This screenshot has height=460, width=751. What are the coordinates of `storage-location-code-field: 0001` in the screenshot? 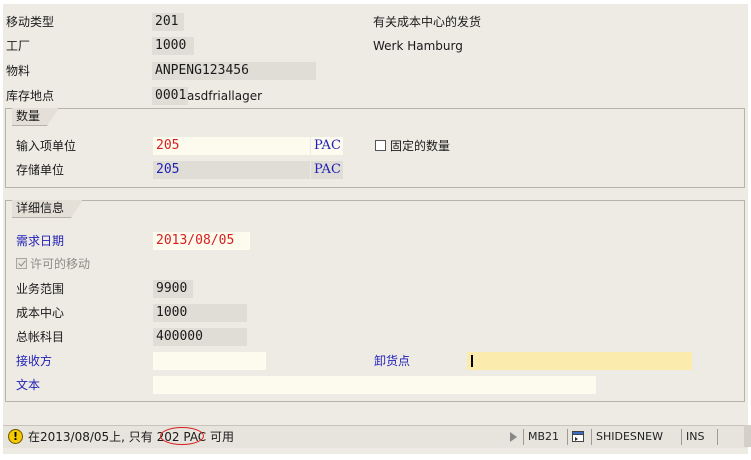 It's located at (170, 96).